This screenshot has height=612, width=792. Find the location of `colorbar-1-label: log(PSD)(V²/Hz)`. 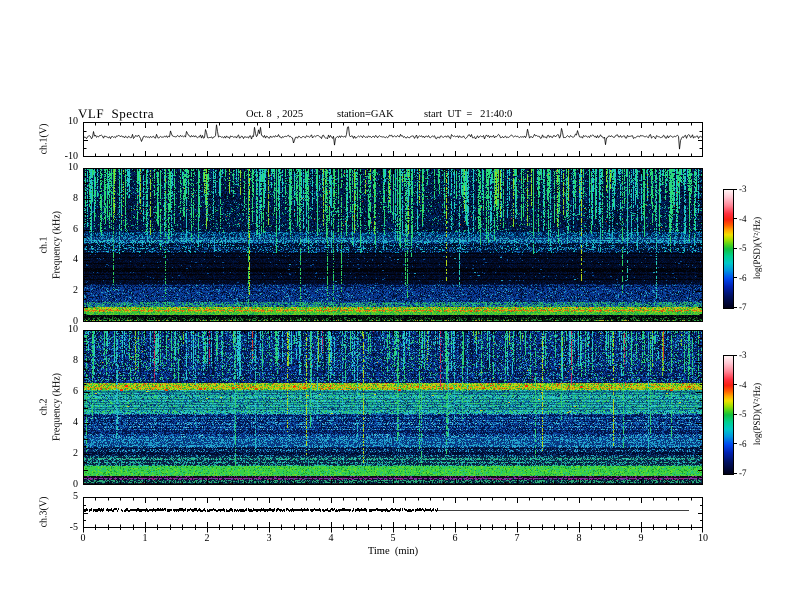

colorbar-1-label: log(PSD)(V²/Hz) is located at coordinates (757, 248).